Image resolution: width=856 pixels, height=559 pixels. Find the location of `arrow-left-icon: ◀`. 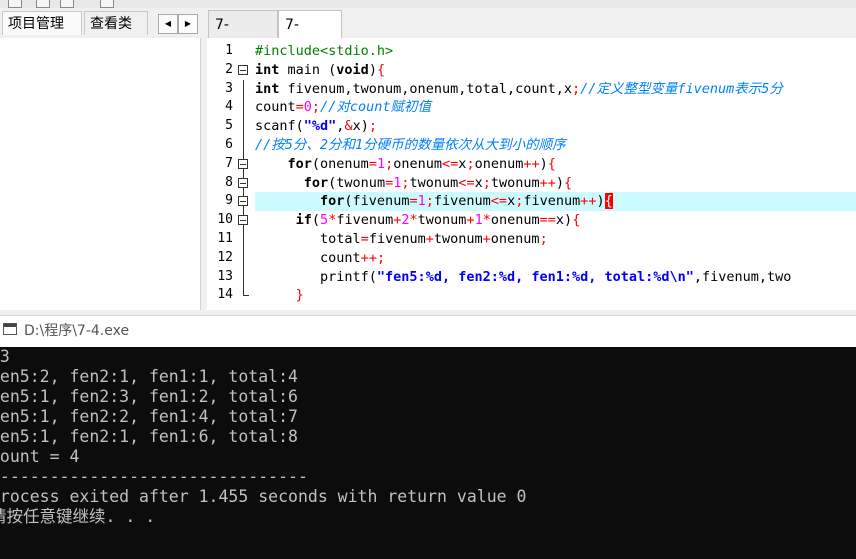

arrow-left-icon: ◀ is located at coordinates (168, 23).